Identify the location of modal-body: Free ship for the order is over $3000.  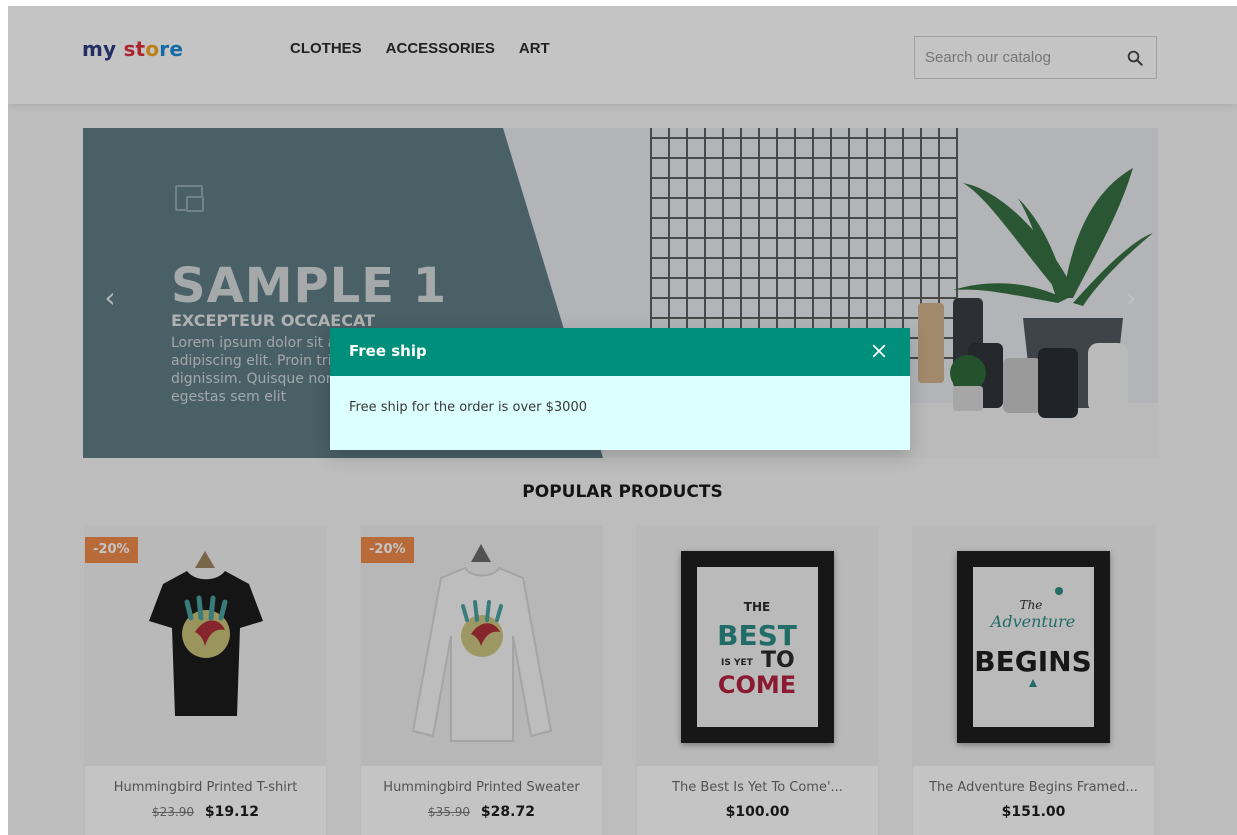
(468, 407).